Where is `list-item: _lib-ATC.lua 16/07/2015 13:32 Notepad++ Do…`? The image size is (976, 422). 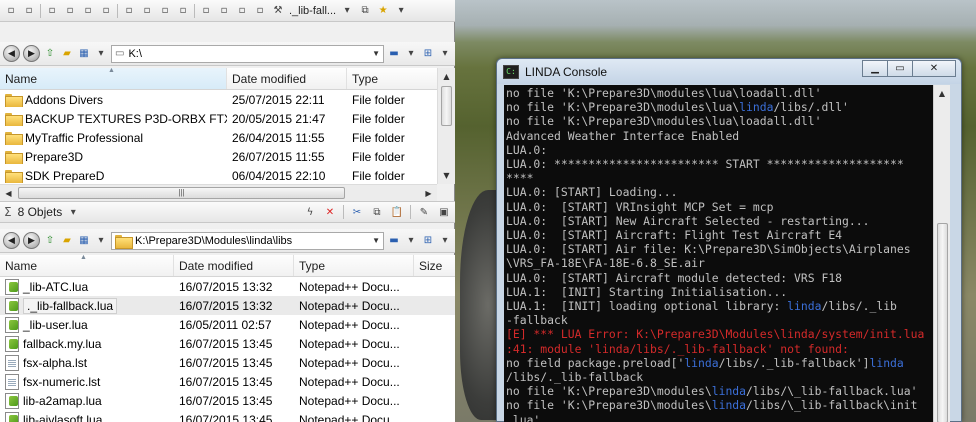 list-item: _lib-ATC.lua 16/07/2015 13:32 Notepad++ Do… is located at coordinates (227, 286).